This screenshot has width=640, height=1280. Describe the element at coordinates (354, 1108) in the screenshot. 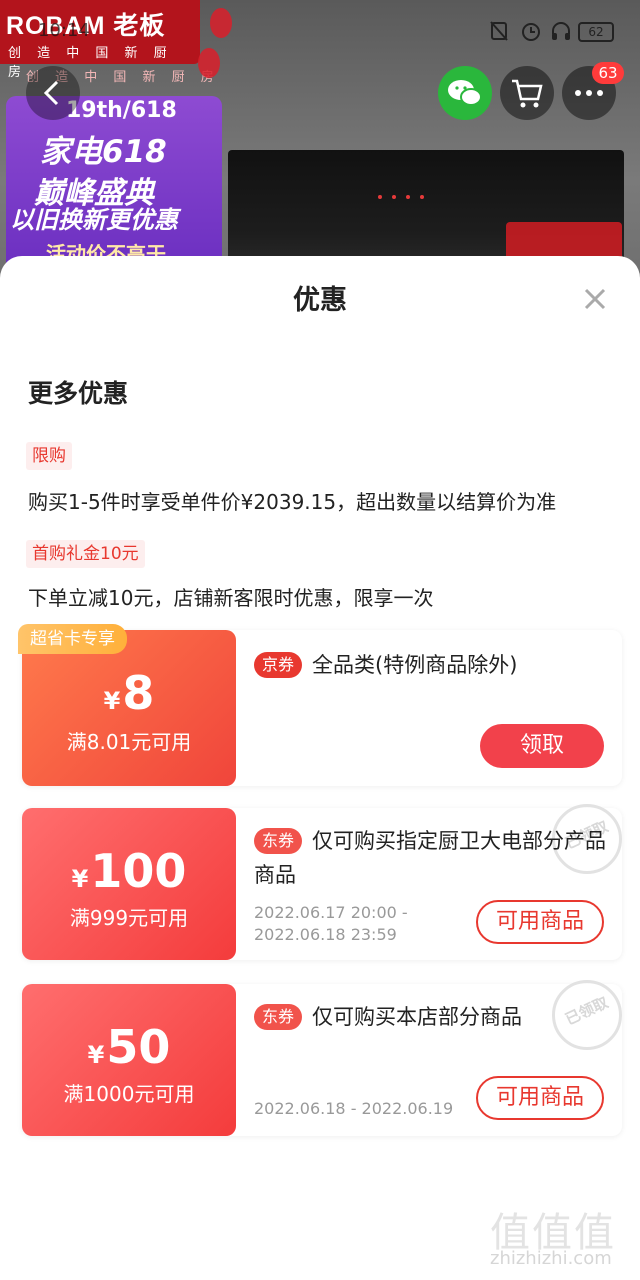

I see `coupon-date-range: 2022.06.18 - 2022.06.19` at that location.